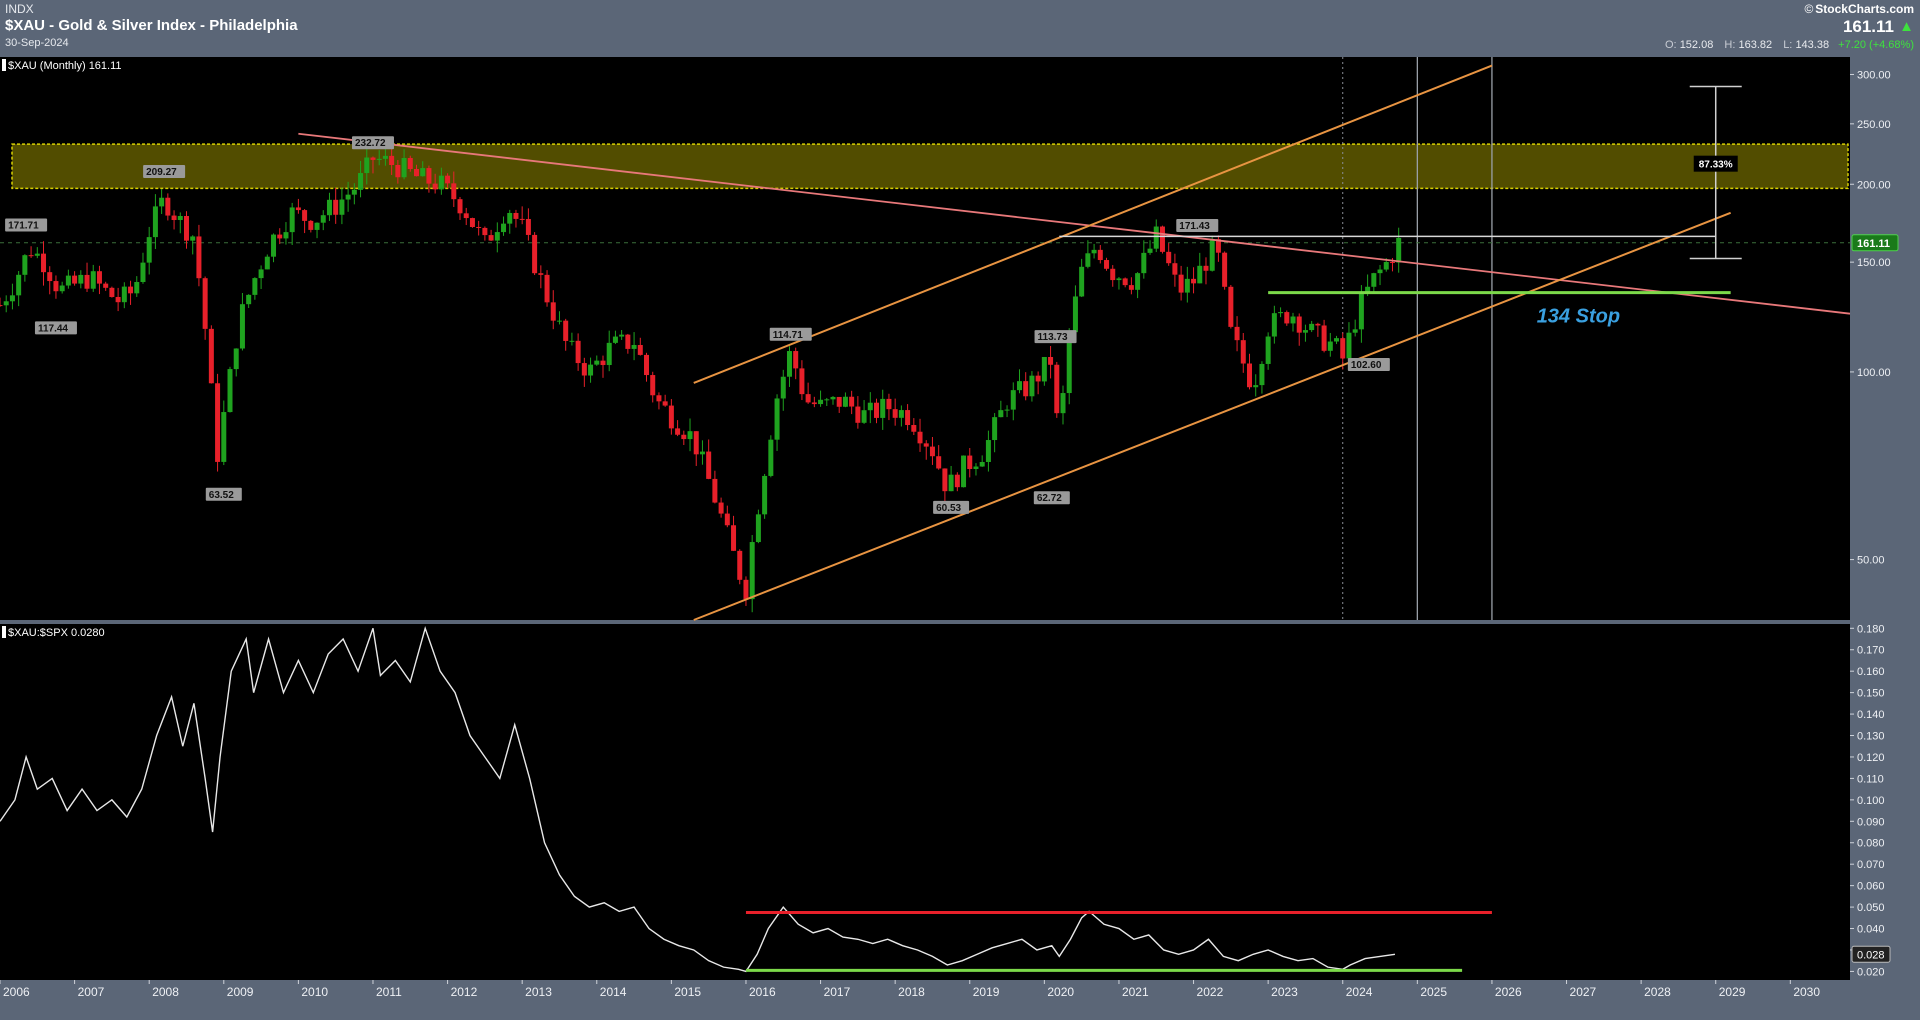 This screenshot has height=1020, width=1920. I want to click on x-tick-label: 2008, so click(165, 992).